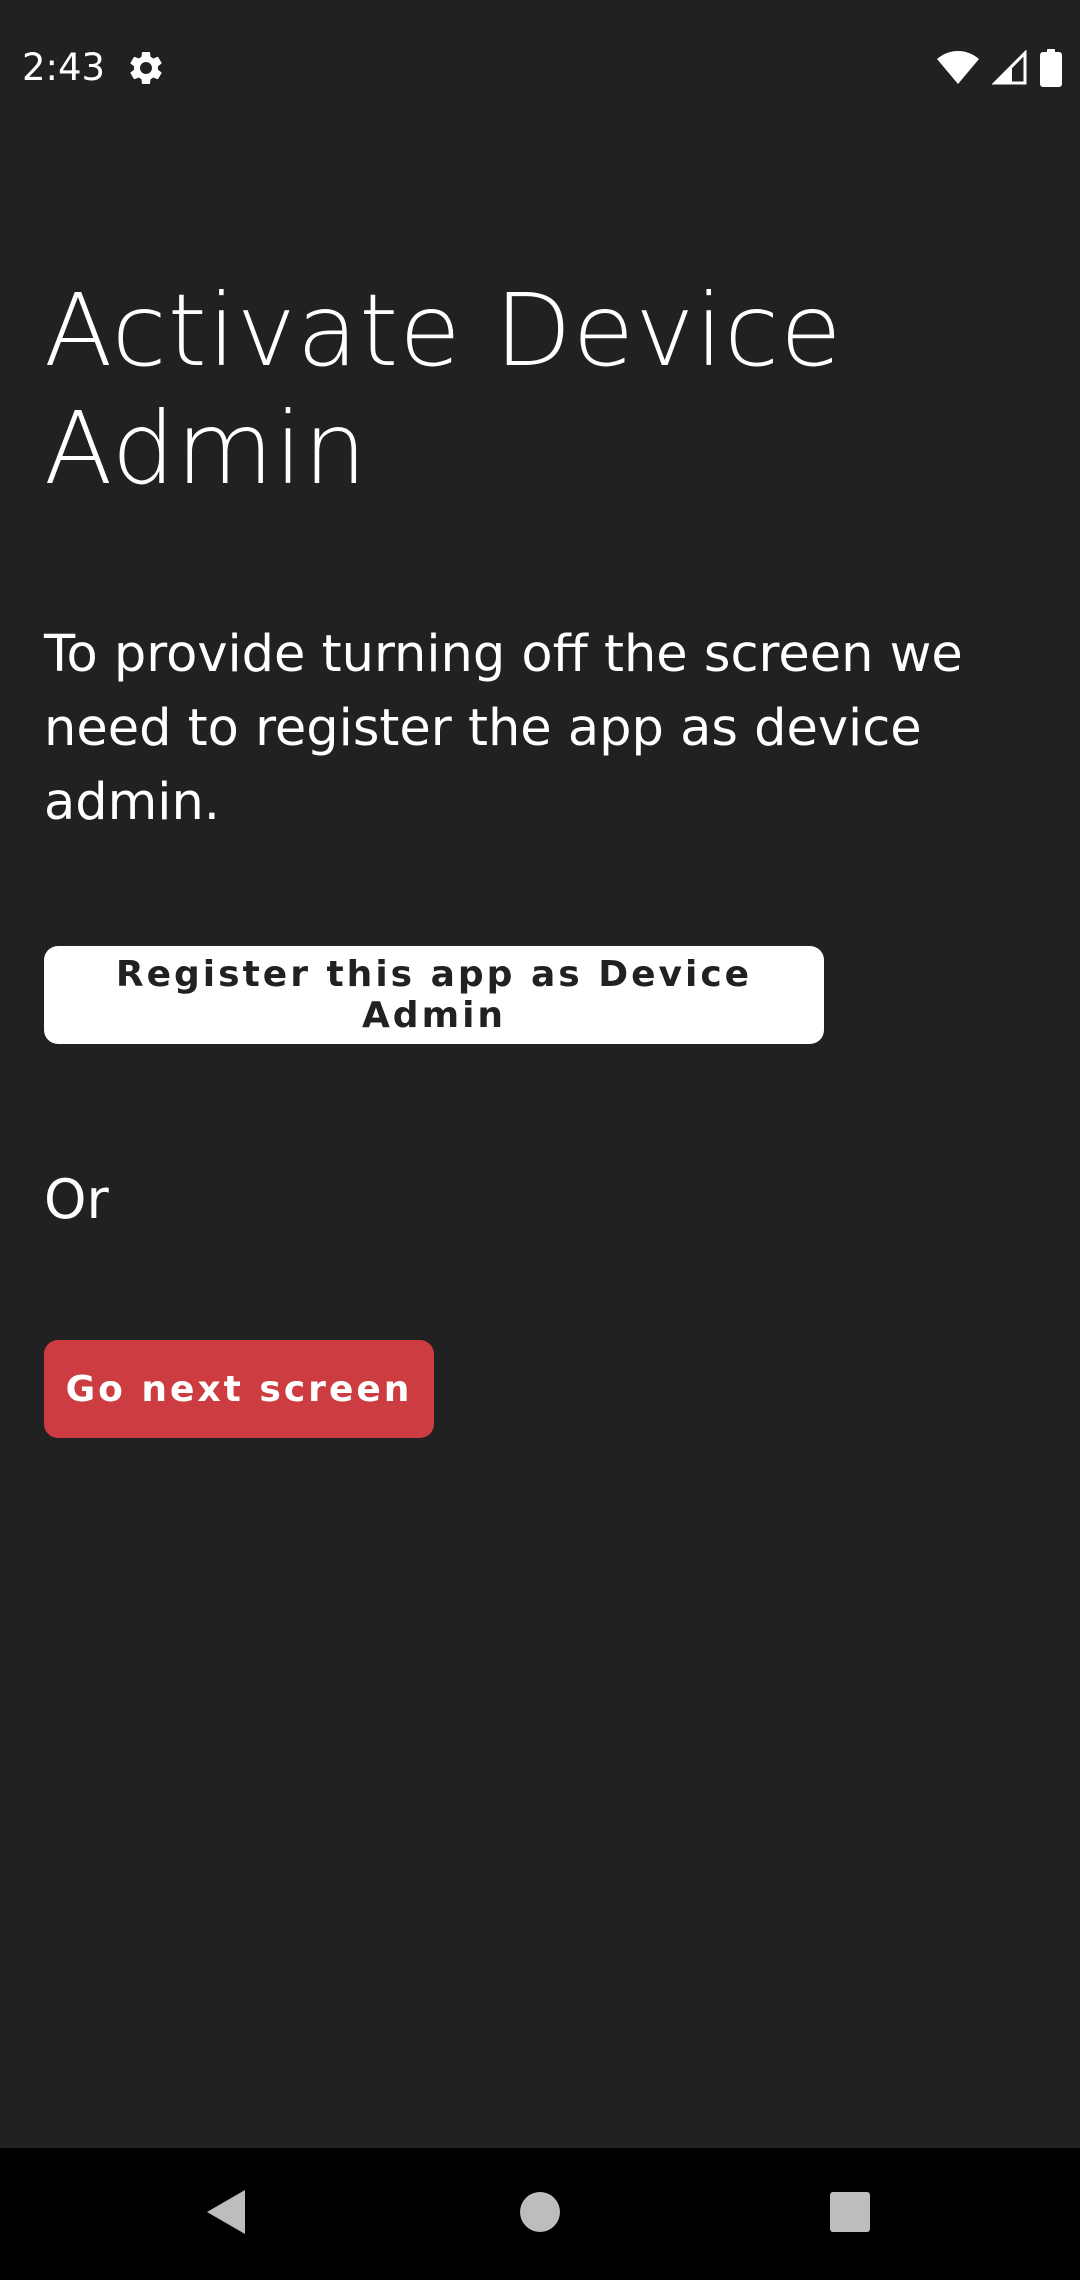 This screenshot has width=1080, height=2280. I want to click on home-icon, so click(540, 2214).